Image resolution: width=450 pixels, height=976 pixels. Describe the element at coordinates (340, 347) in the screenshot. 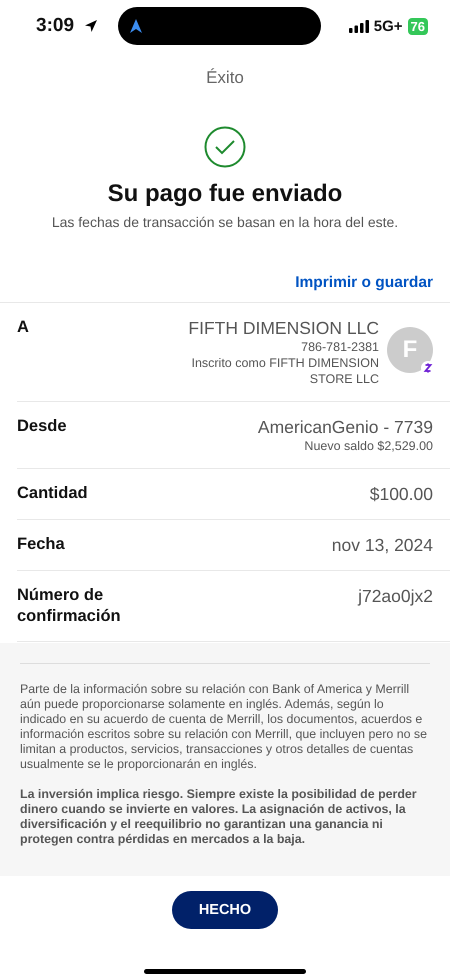

I see `detail-subtext: 786-781-2381` at that location.